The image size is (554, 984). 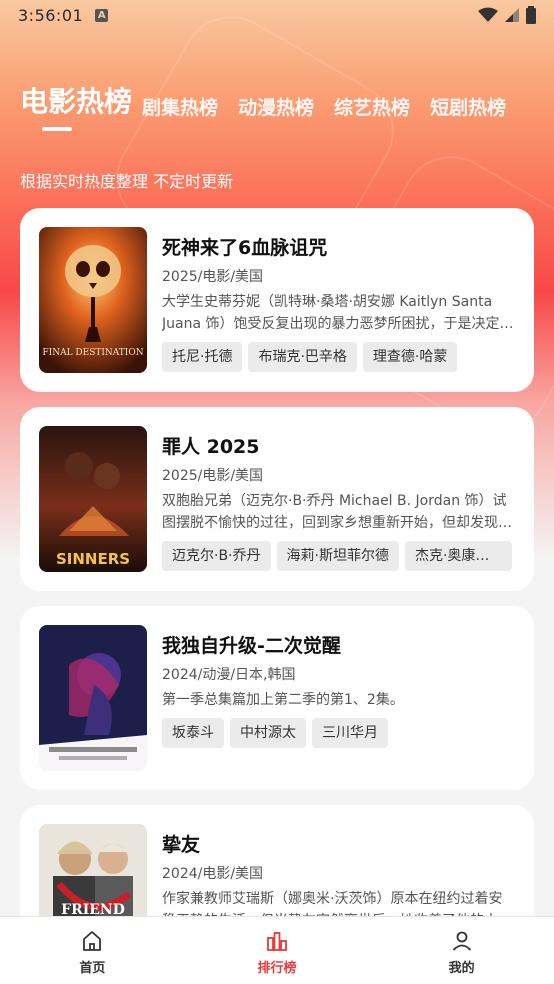 What do you see at coordinates (372, 106) in the screenshot?
I see `tab-variety: 综艺热榜` at bounding box center [372, 106].